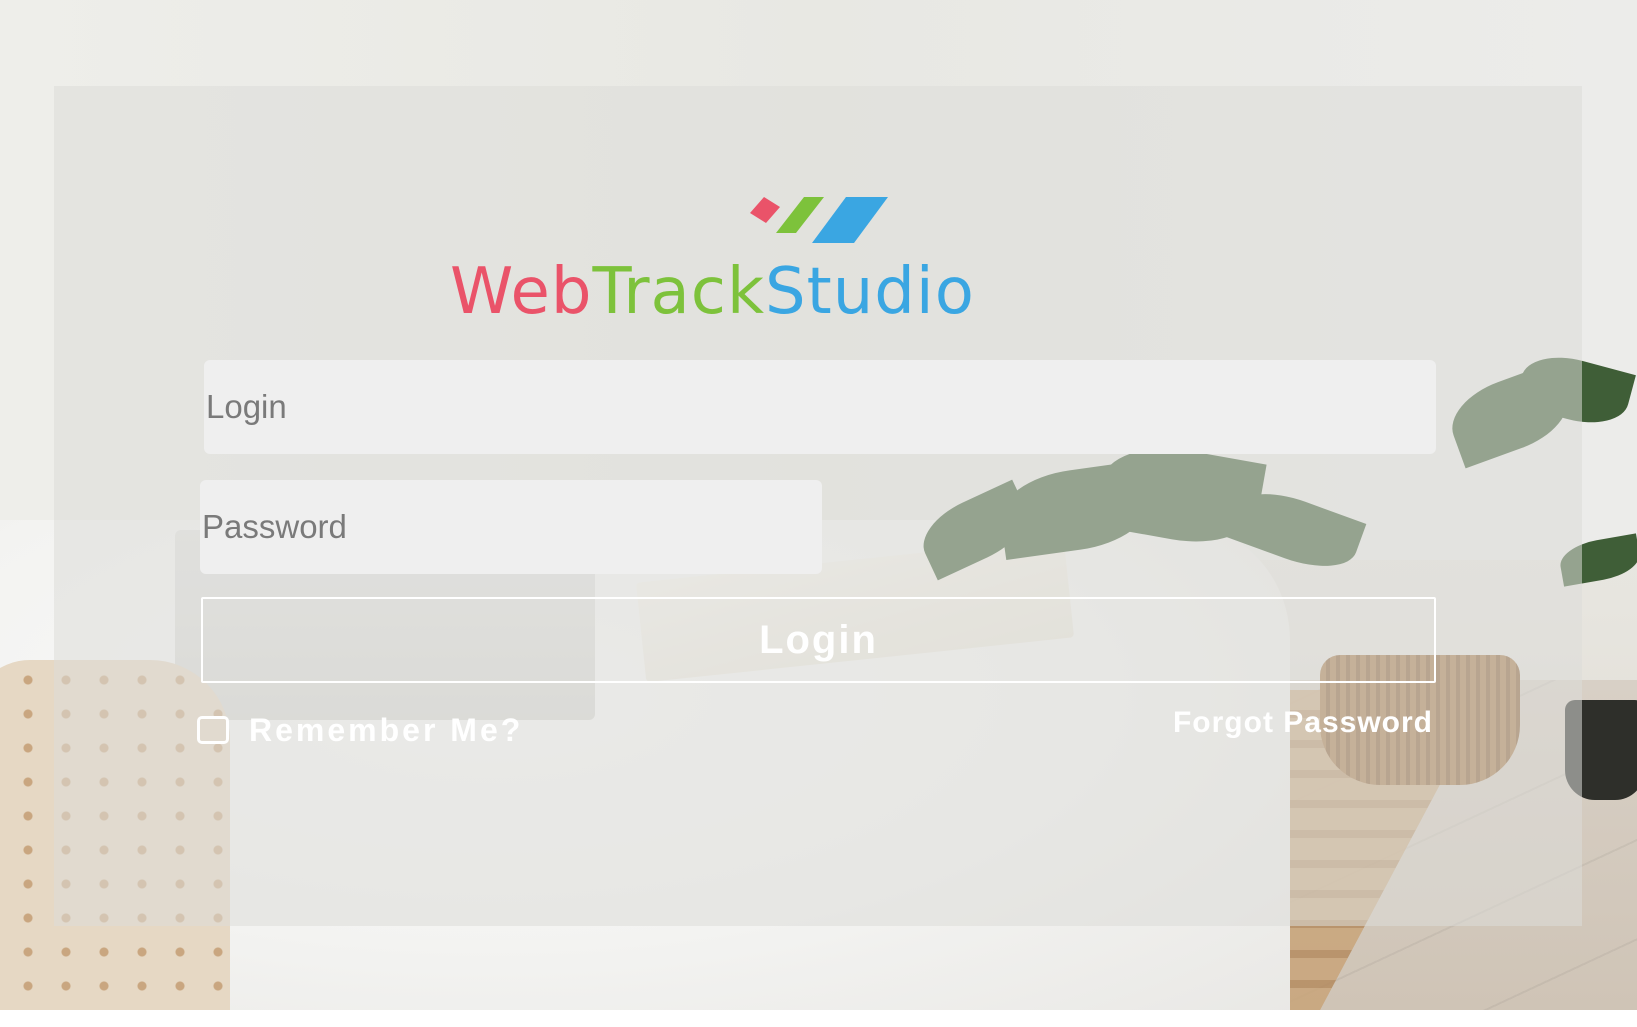 The width and height of the screenshot is (1637, 1027). Describe the element at coordinates (386, 729) in the screenshot. I see `remember-me-label: Remember Me?` at that location.